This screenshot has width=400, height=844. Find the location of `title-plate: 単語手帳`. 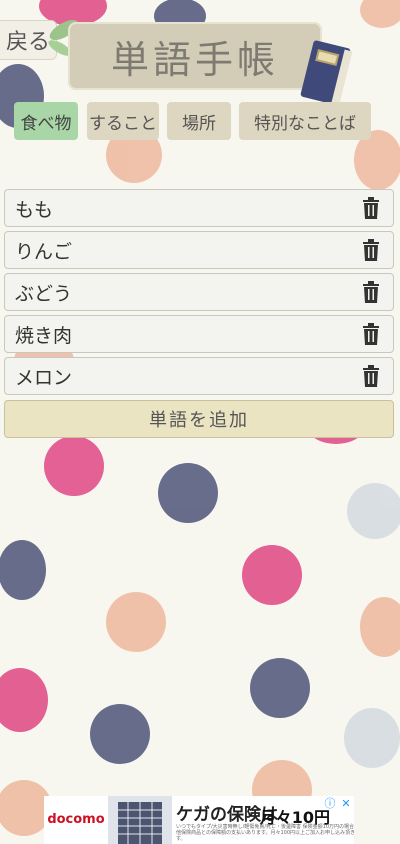

title-plate: 単語手帳 is located at coordinates (195, 56).